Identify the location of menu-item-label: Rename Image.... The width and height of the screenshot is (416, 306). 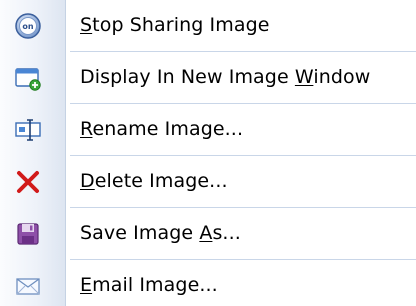
(162, 129).